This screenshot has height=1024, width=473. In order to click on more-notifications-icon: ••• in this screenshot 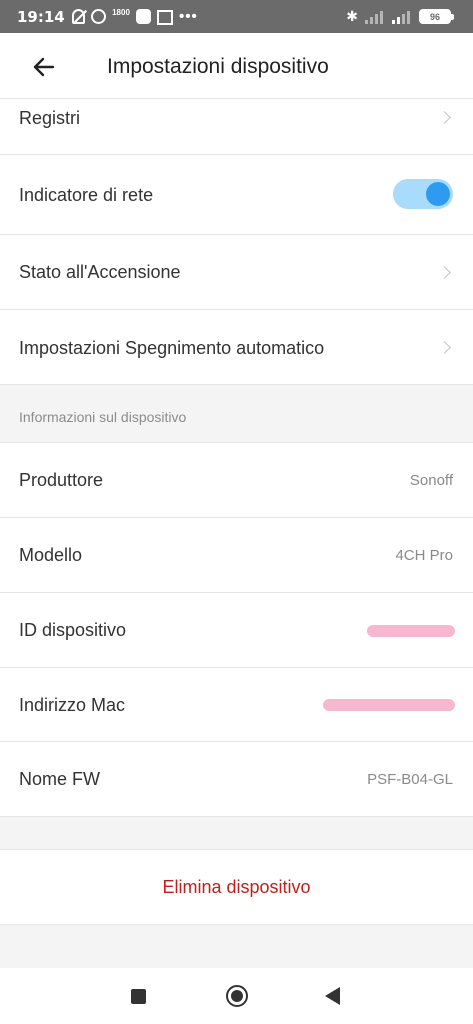, I will do `click(188, 16)`.